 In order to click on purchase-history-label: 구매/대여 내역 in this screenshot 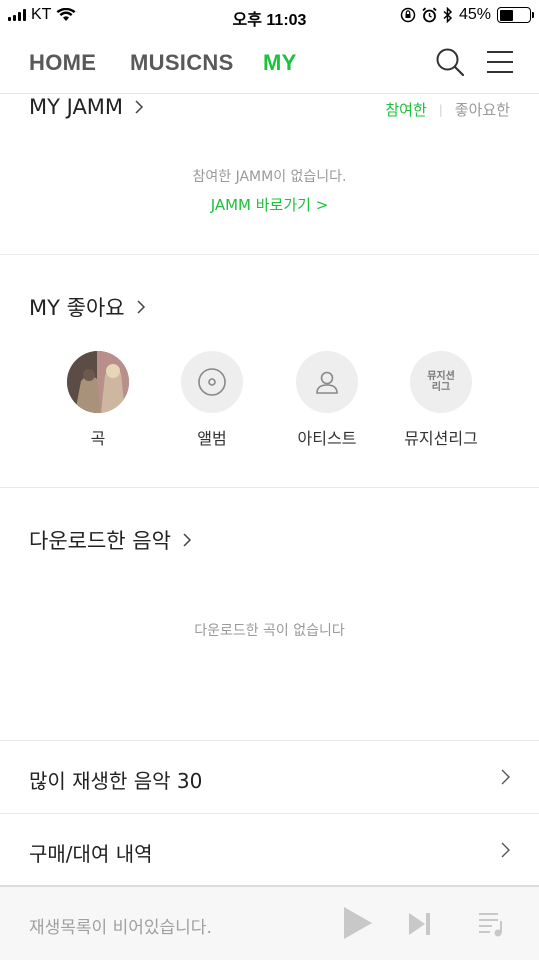, I will do `click(91, 854)`.